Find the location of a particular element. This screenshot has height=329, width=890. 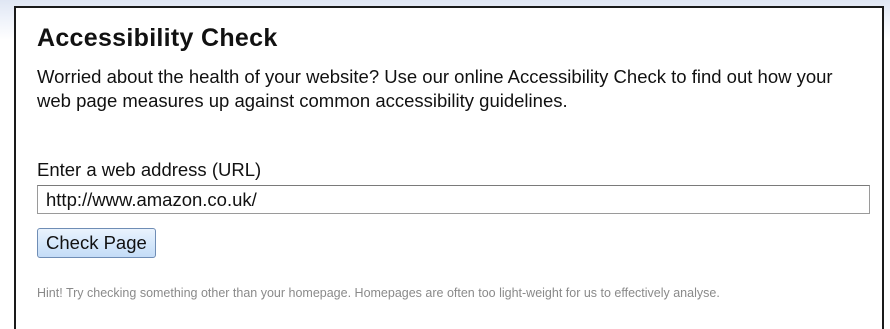

url-field-label: Enter a web address (URL) is located at coordinates (149, 169).